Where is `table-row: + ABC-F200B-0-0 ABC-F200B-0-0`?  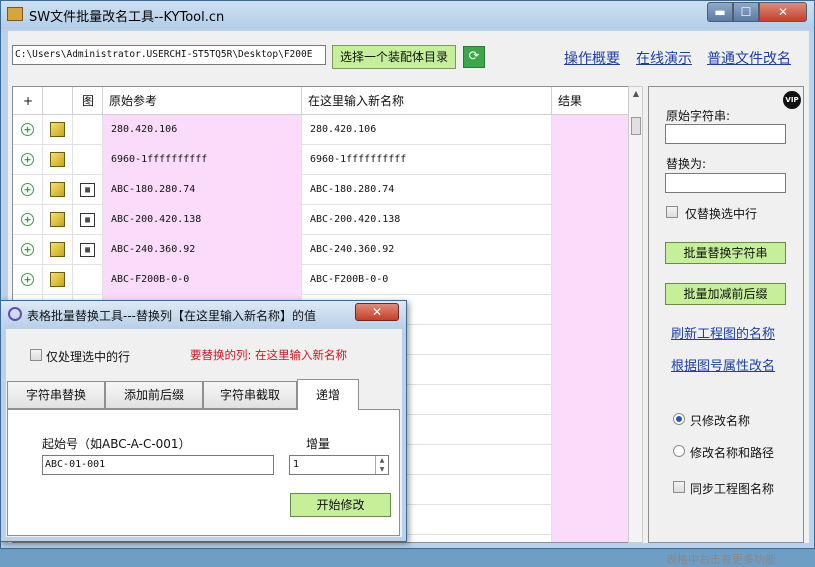 table-row: + ABC-F200B-0-0 ABC-F200B-0-0 is located at coordinates (320, 280).